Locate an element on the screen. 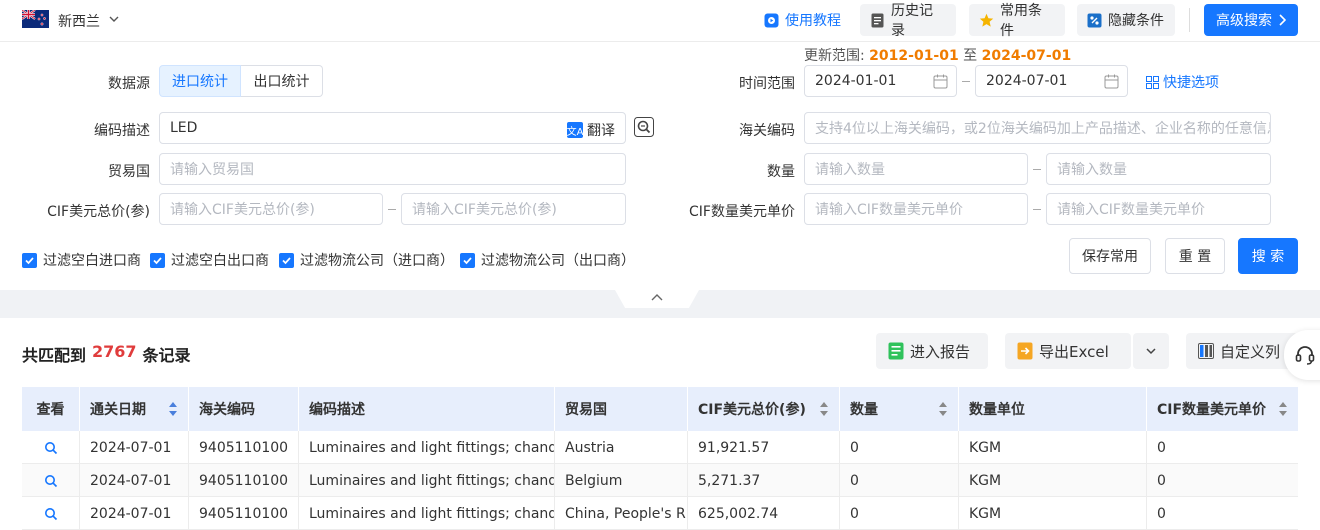  update-range: 更新范围: 2012-01-01 至 2024-07-01 is located at coordinates (937, 55).